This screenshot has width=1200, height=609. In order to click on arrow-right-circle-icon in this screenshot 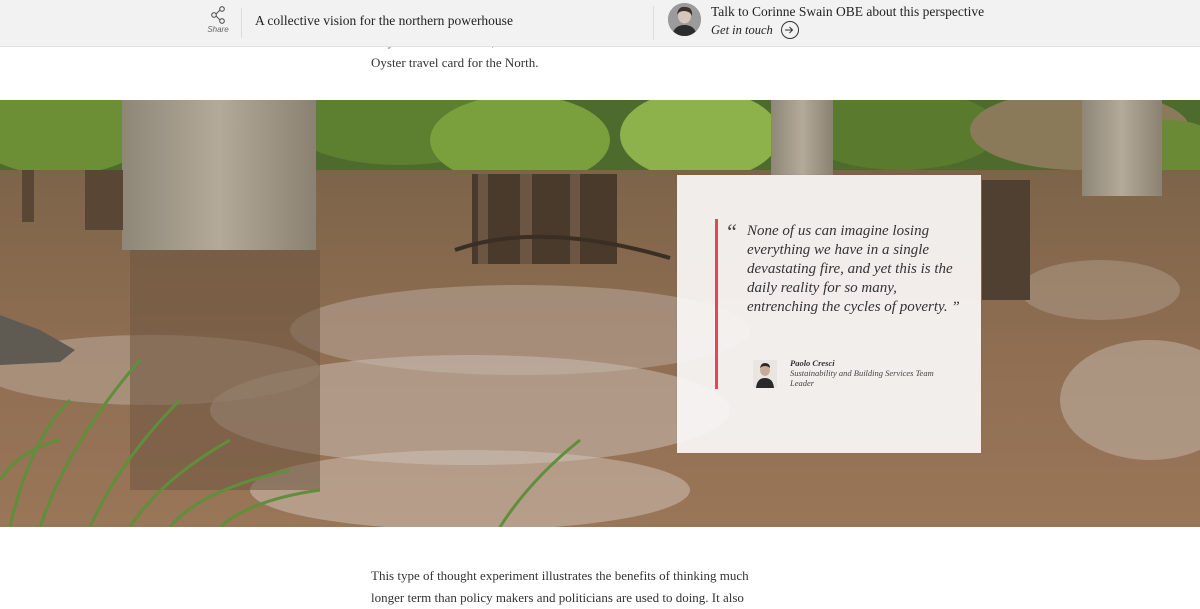, I will do `click(789, 30)`.